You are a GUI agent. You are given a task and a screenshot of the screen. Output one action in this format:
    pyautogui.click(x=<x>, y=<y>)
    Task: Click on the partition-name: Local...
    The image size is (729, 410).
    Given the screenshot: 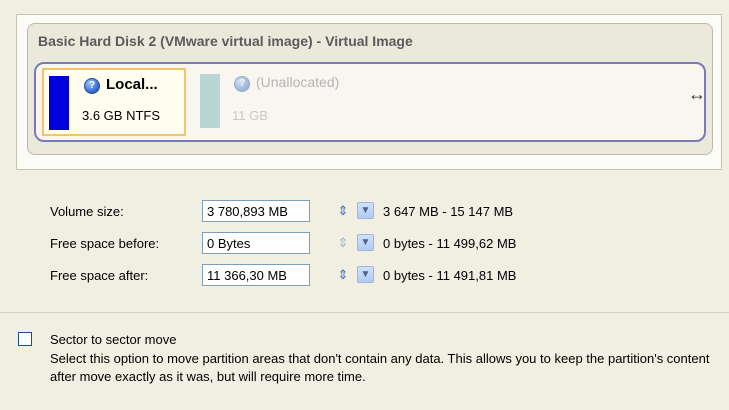 What is the action you would take?
    pyautogui.click(x=132, y=84)
    